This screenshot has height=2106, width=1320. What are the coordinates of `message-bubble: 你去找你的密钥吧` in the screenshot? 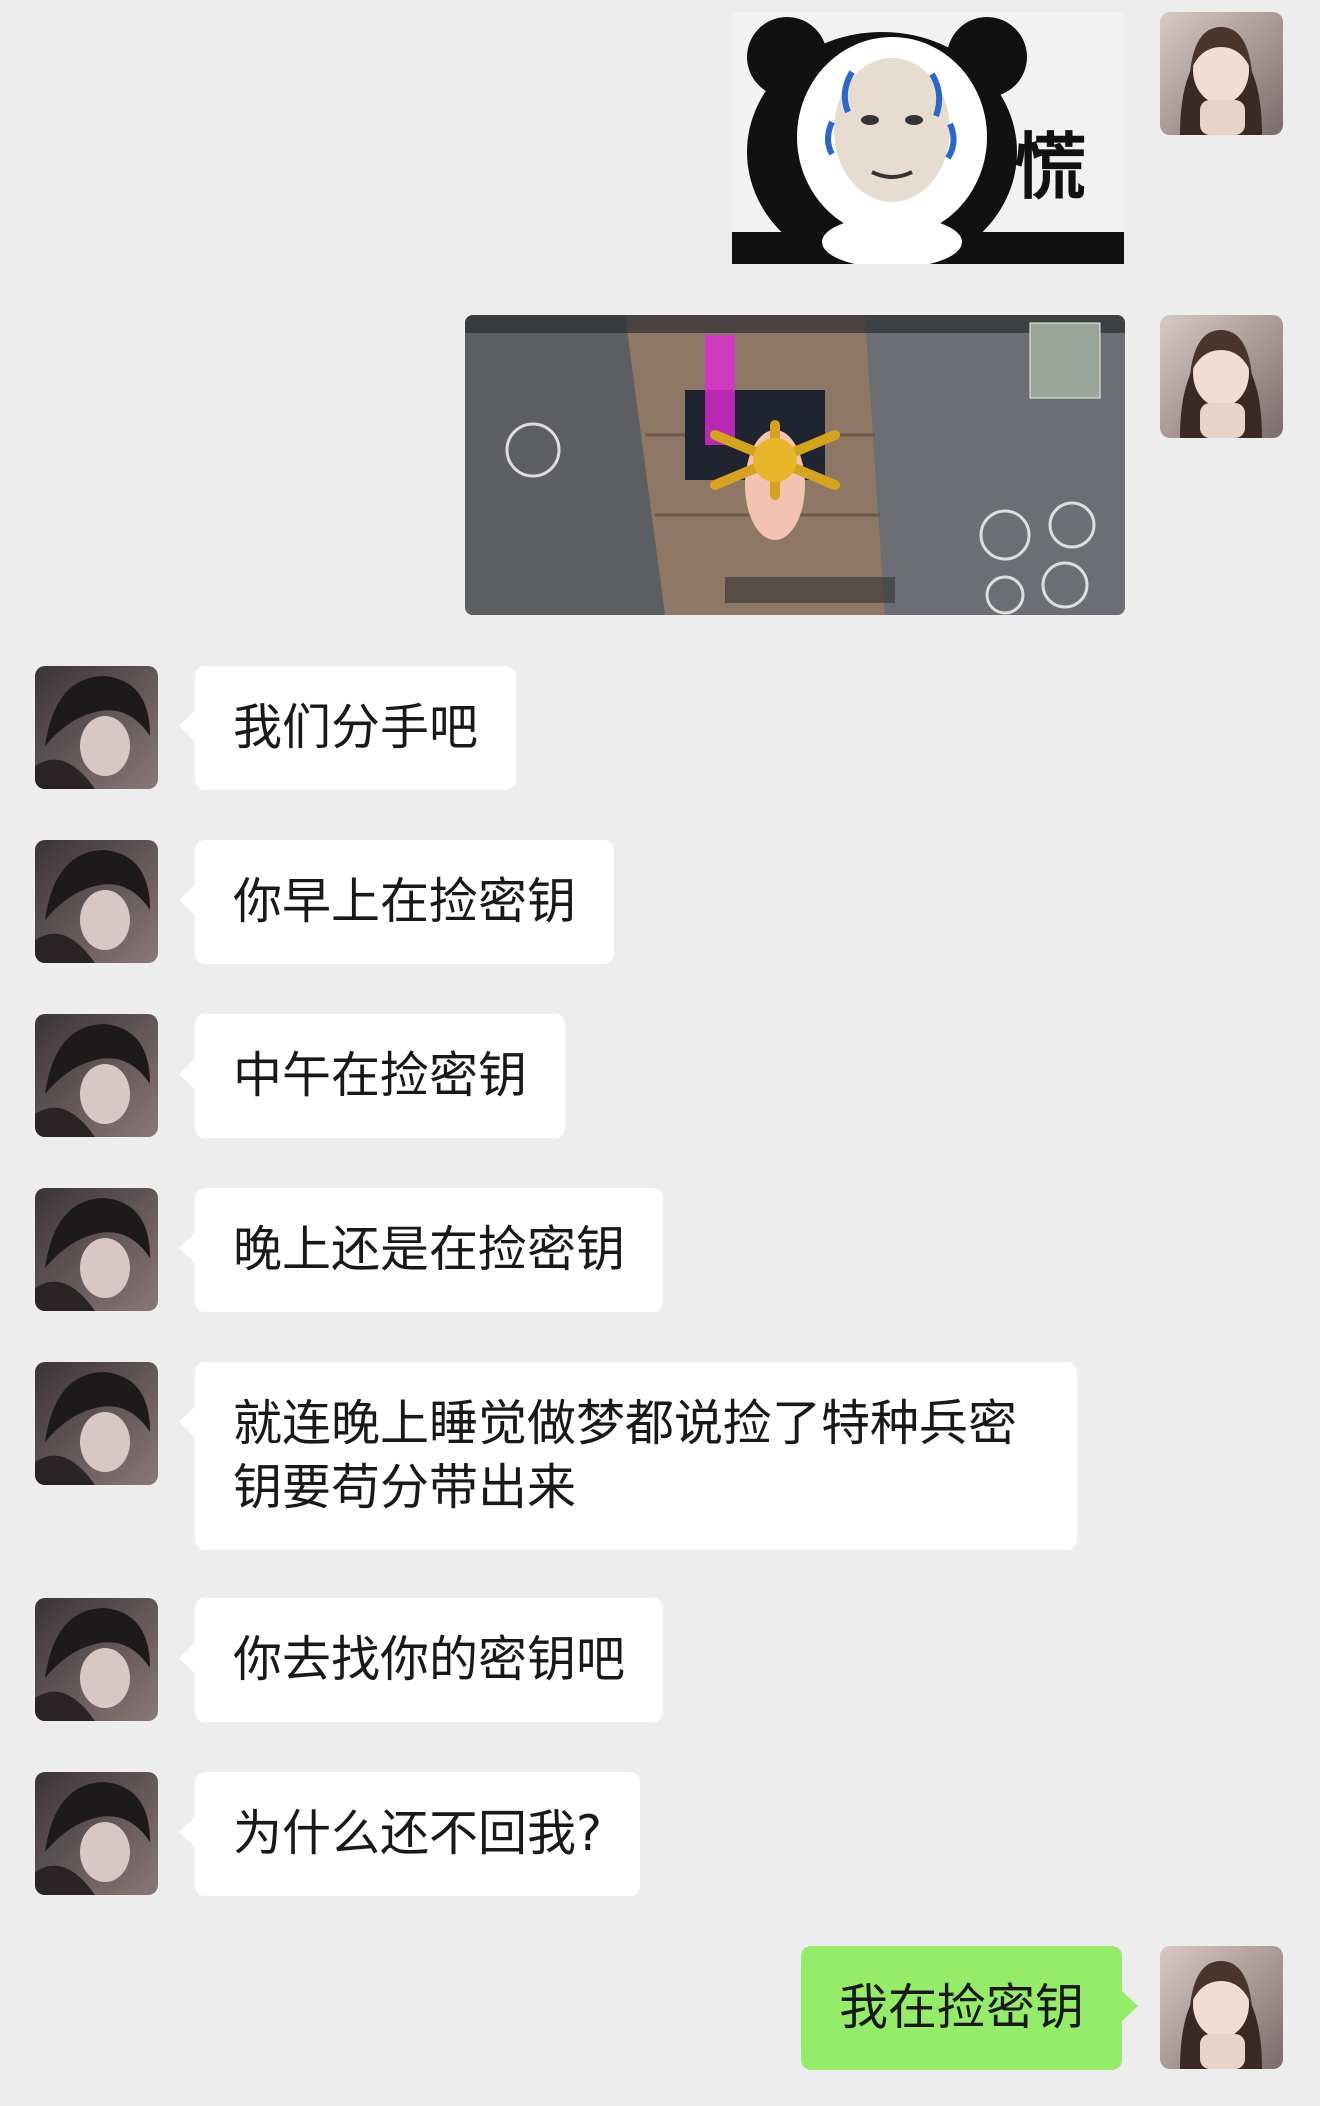 It's located at (421, 1660).